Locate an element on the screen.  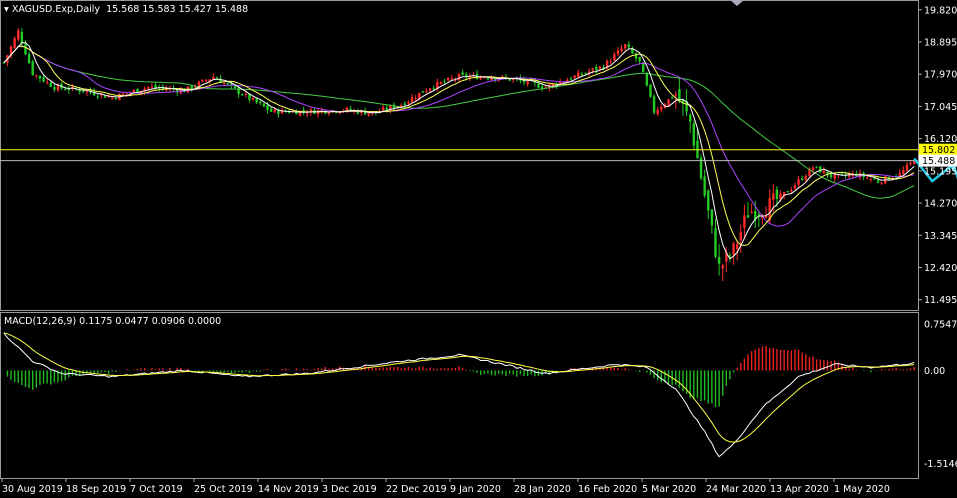
level-price-tag: 15.802 is located at coordinates (938, 150).